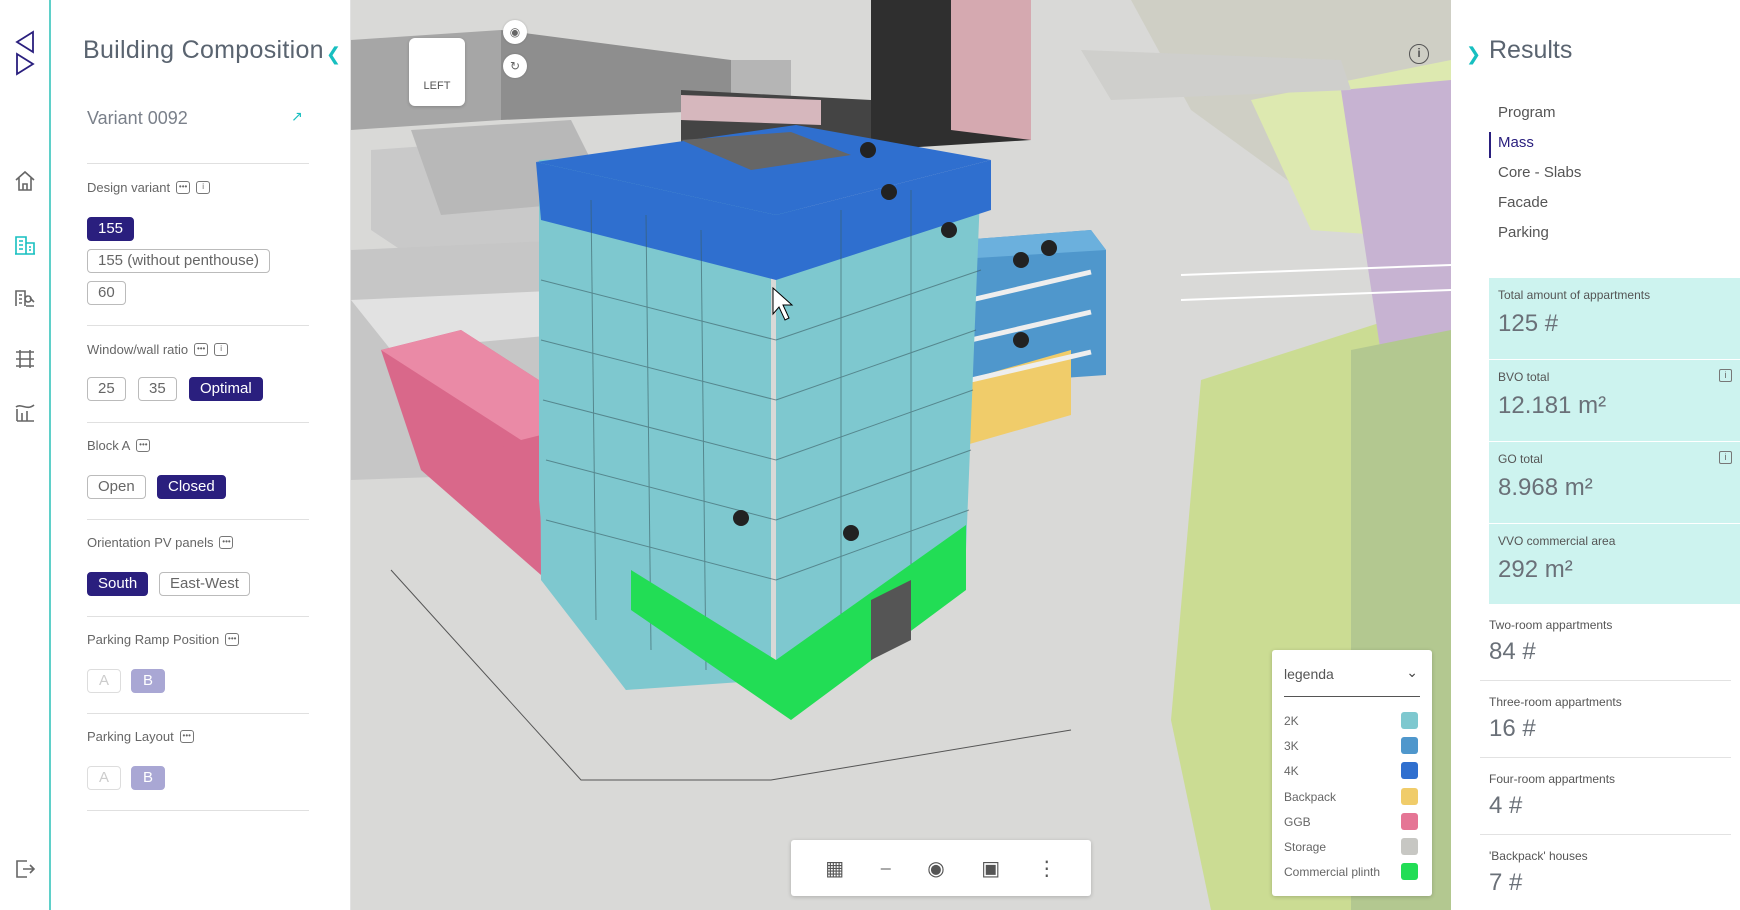  I want to click on block-a-label: Block A •••, so click(119, 445).